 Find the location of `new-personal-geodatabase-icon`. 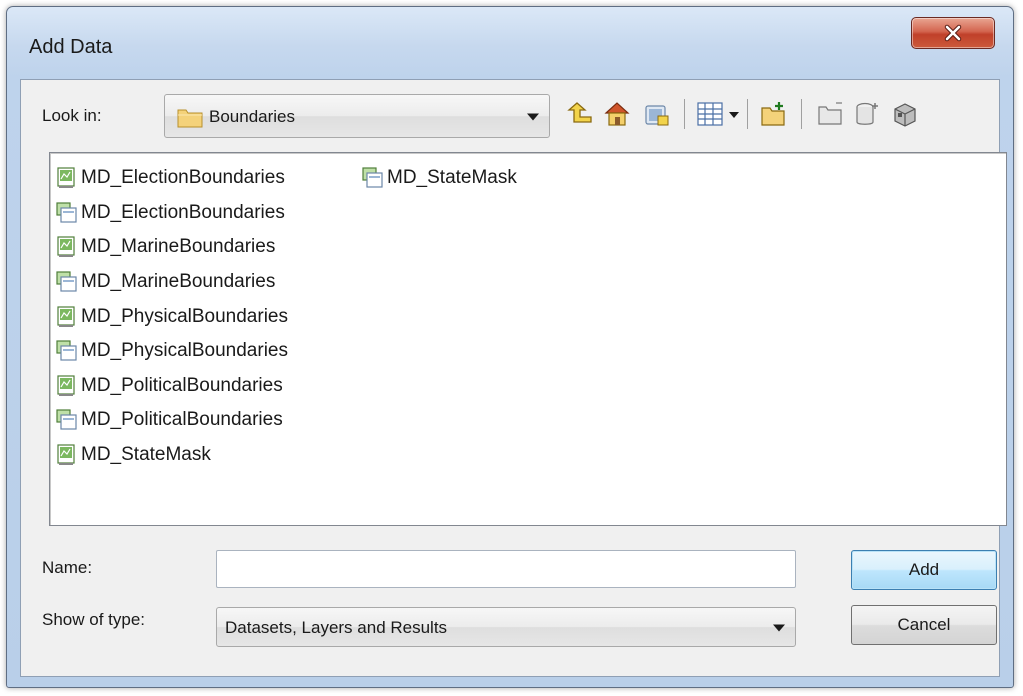

new-personal-geodatabase-icon is located at coordinates (867, 114).